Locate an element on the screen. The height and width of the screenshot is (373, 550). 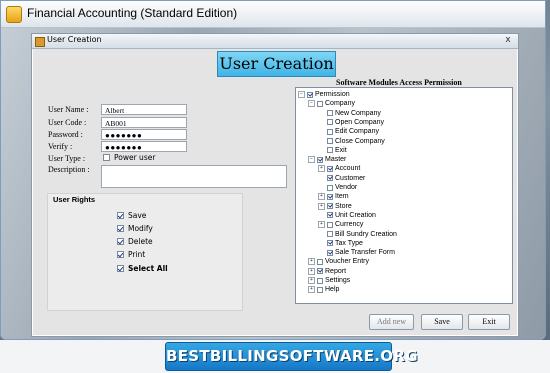
power-user-checkbox: Power user is located at coordinates (129, 157).